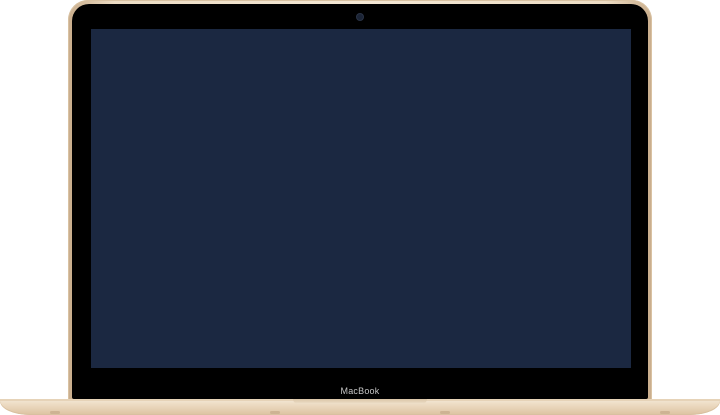 The width and height of the screenshot is (720, 415). What do you see at coordinates (445, 412) in the screenshot?
I see `right-mid-foot` at bounding box center [445, 412].